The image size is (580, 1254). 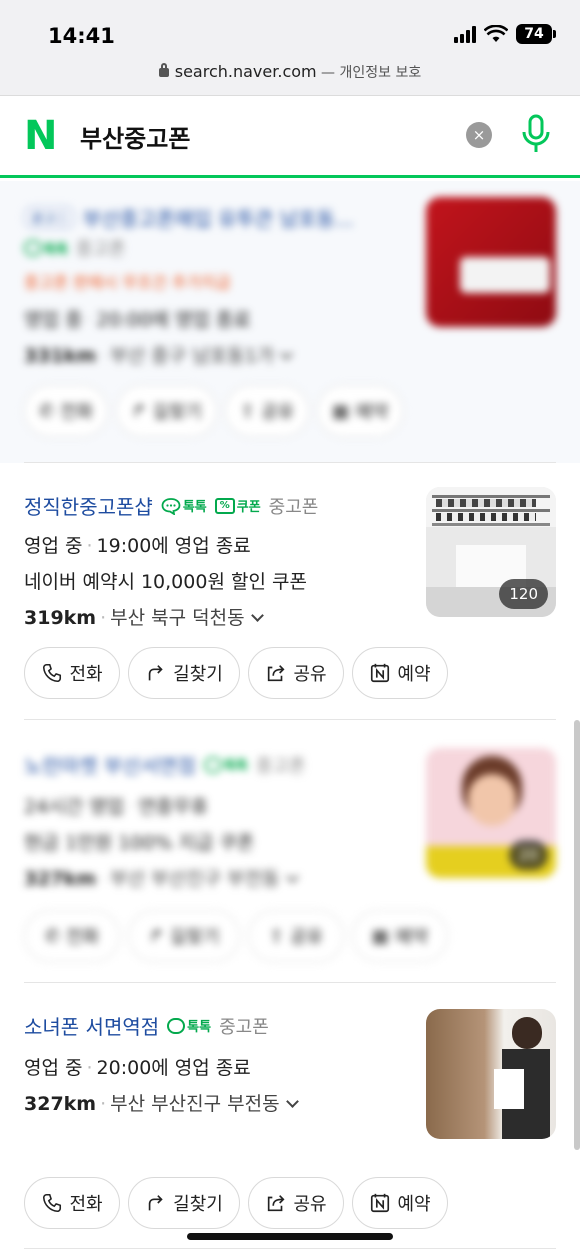 What do you see at coordinates (159, 354) in the screenshot?
I see `distance-line: 331km · 부산 중구 남포동1가` at bounding box center [159, 354].